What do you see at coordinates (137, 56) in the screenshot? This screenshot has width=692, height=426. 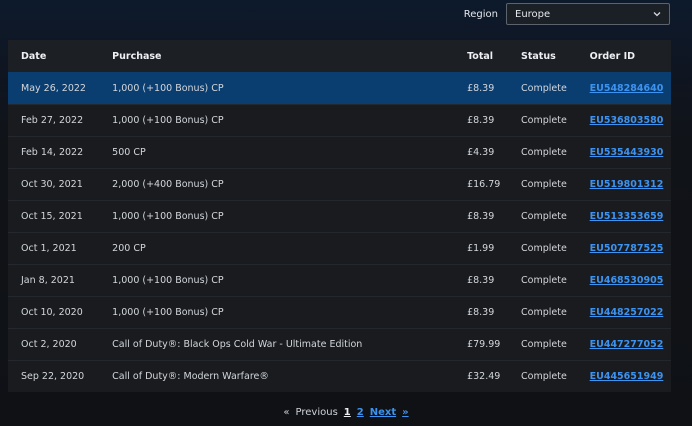 I see `header-purchase: Purchase` at bounding box center [137, 56].